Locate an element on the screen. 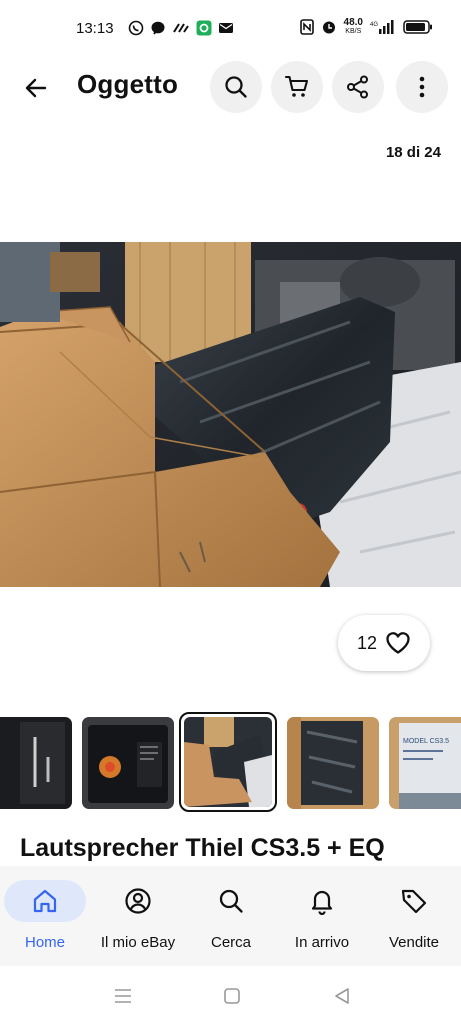 Image resolution: width=461 pixels, height=1024 pixels. share-icon is located at coordinates (357, 87).